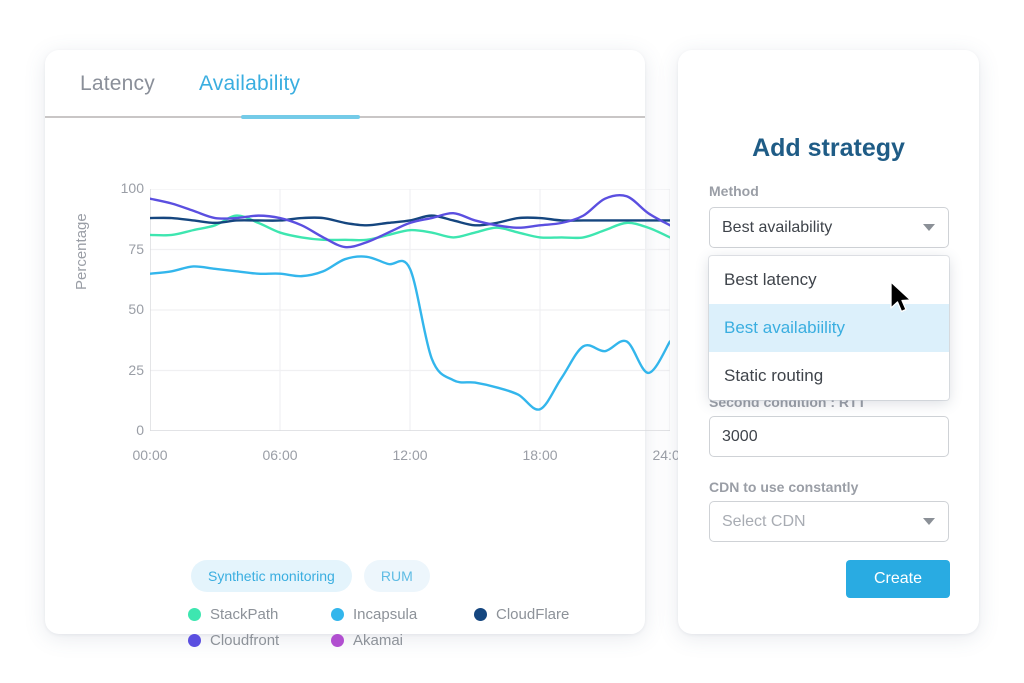 The image size is (1024, 683). I want to click on legend-item-label: CloudFlare, so click(533, 614).